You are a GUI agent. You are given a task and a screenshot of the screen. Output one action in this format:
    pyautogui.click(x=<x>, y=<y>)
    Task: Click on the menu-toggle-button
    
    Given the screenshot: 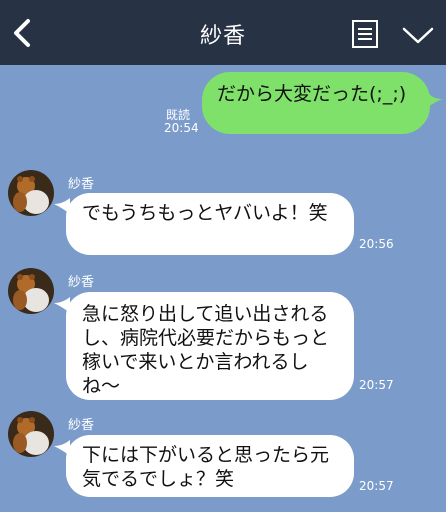 What is the action you would take?
    pyautogui.click(x=418, y=35)
    